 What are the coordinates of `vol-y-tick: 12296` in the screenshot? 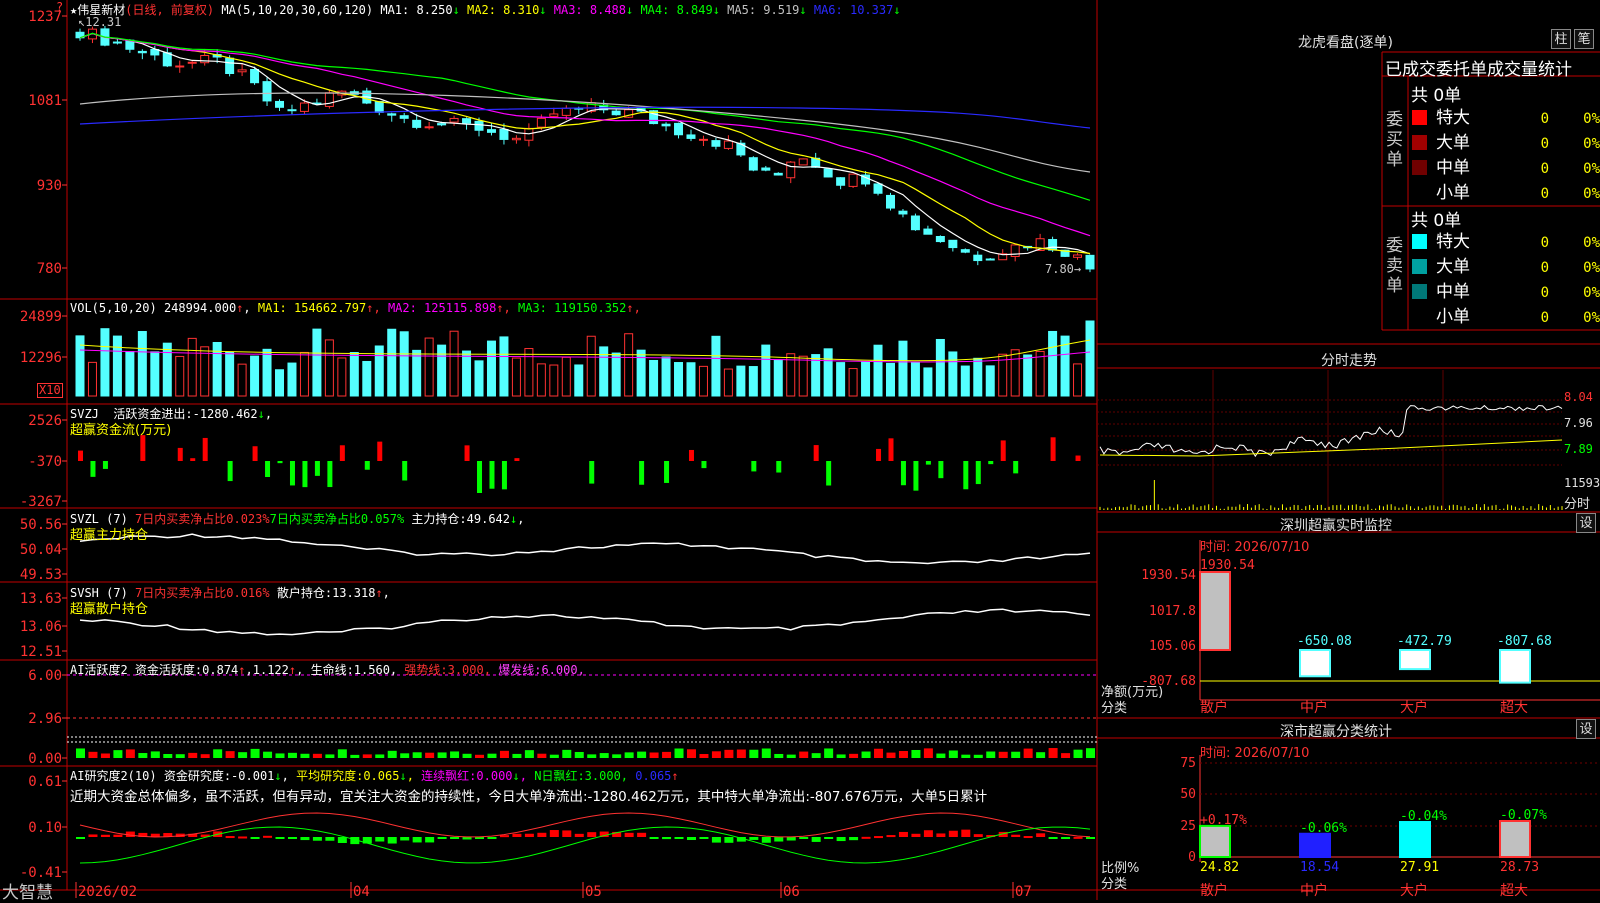 It's located at (41, 358).